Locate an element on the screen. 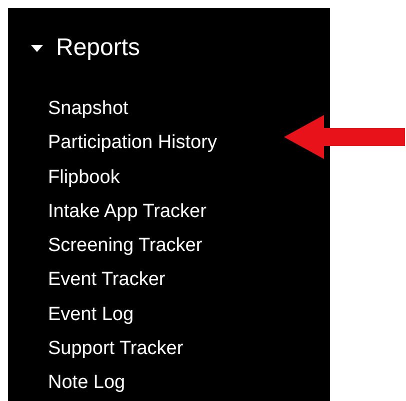 Image resolution: width=406 pixels, height=401 pixels. caret-icon is located at coordinates (37, 48).